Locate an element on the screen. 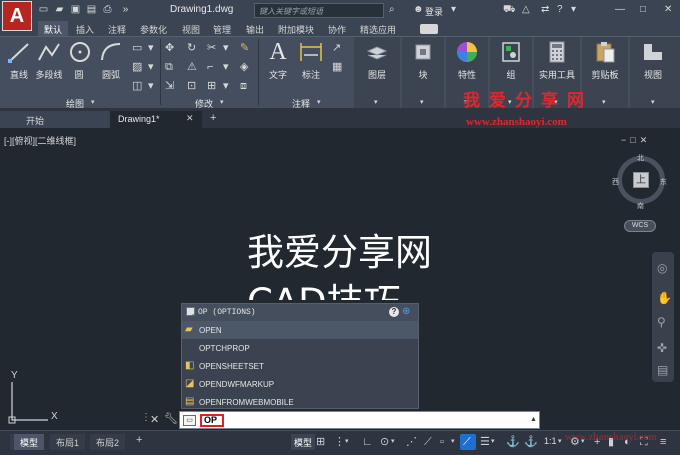  tab-annotate: 注释 is located at coordinates (117, 29).